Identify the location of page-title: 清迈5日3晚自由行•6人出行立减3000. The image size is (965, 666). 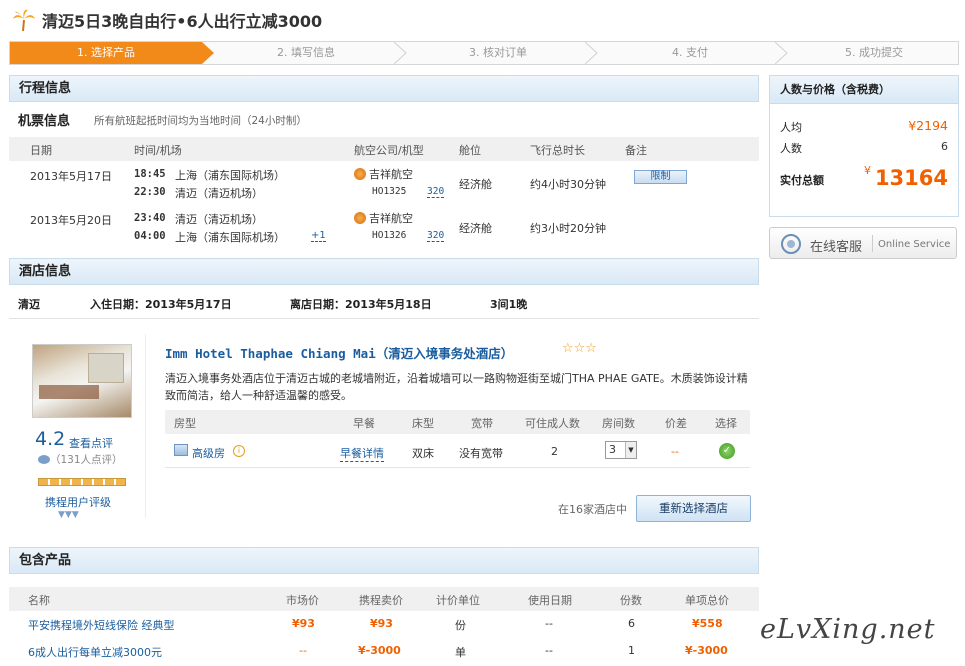
(182, 21).